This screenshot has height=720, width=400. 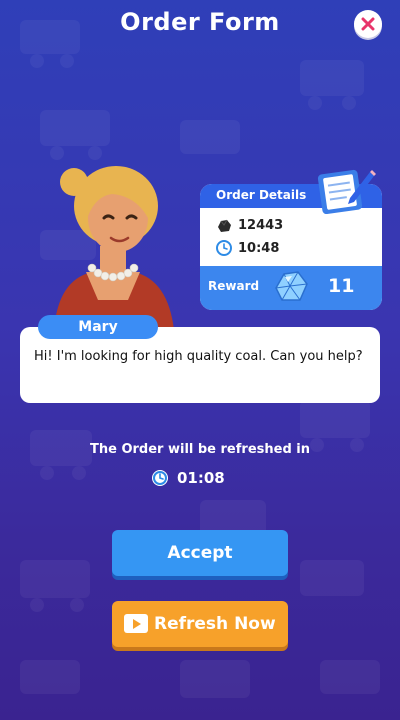 I want to click on close-button, so click(x=368, y=24).